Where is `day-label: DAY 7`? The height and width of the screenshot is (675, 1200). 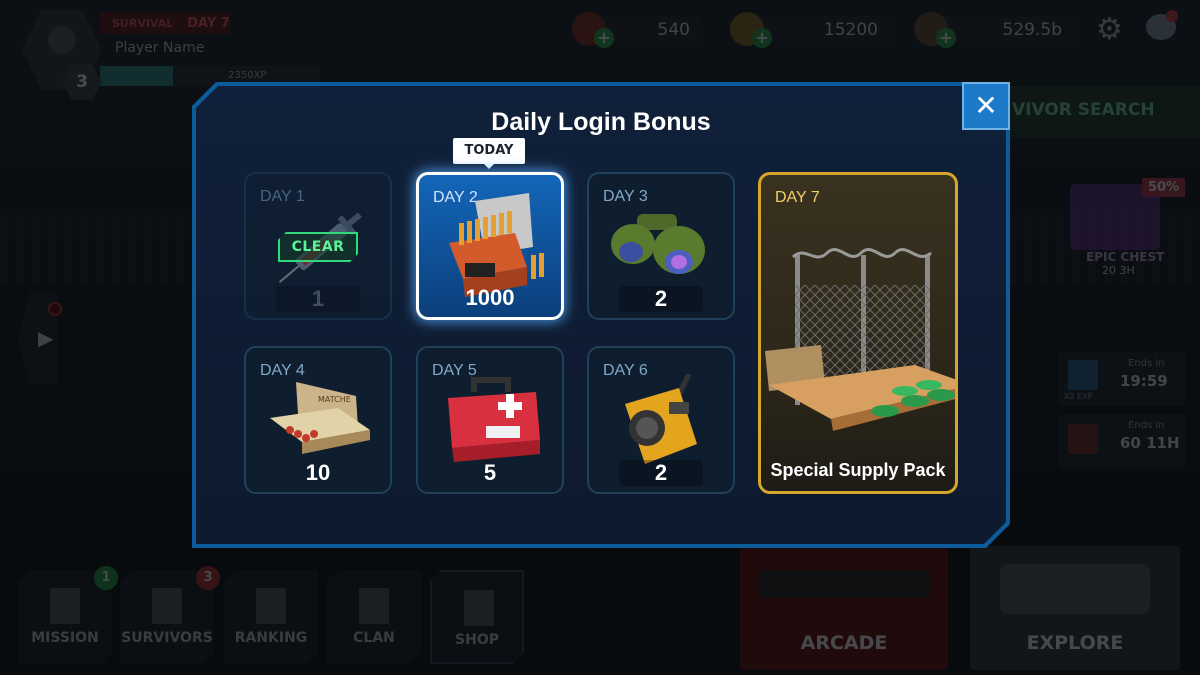
day-label: DAY 7 is located at coordinates (797, 197).